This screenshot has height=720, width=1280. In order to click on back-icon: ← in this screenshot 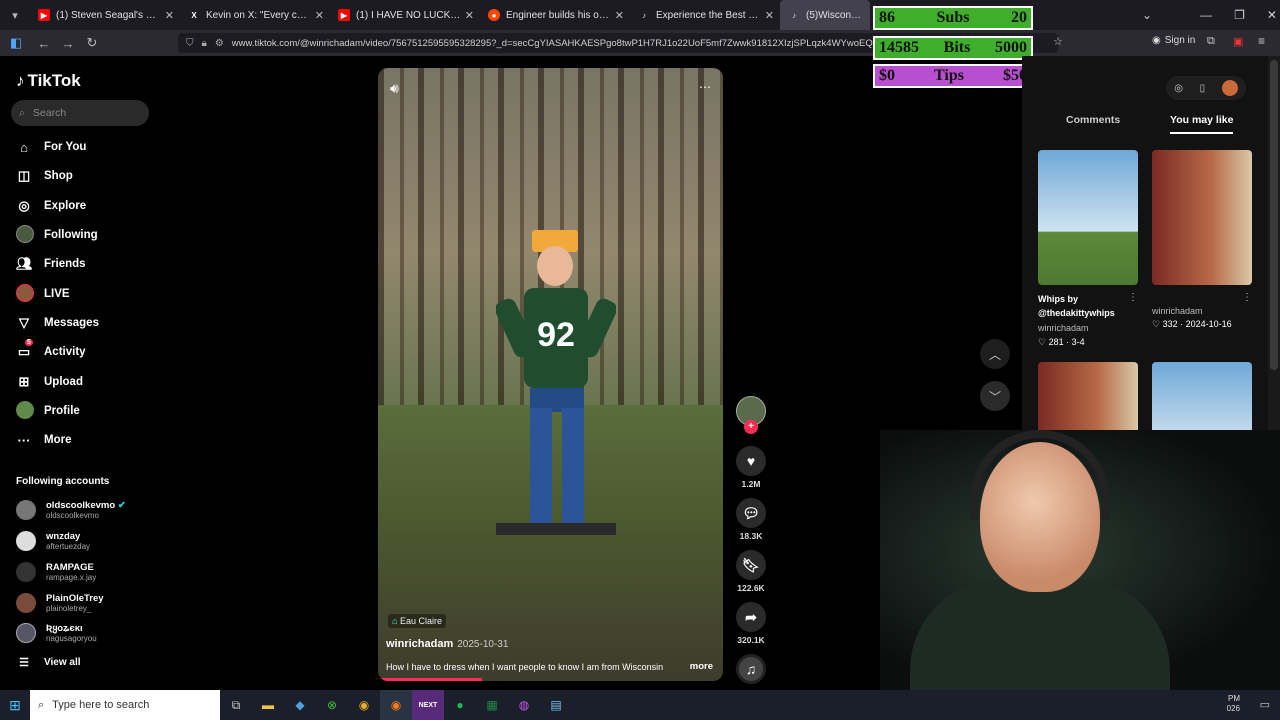, I will do `click(44, 43)`.